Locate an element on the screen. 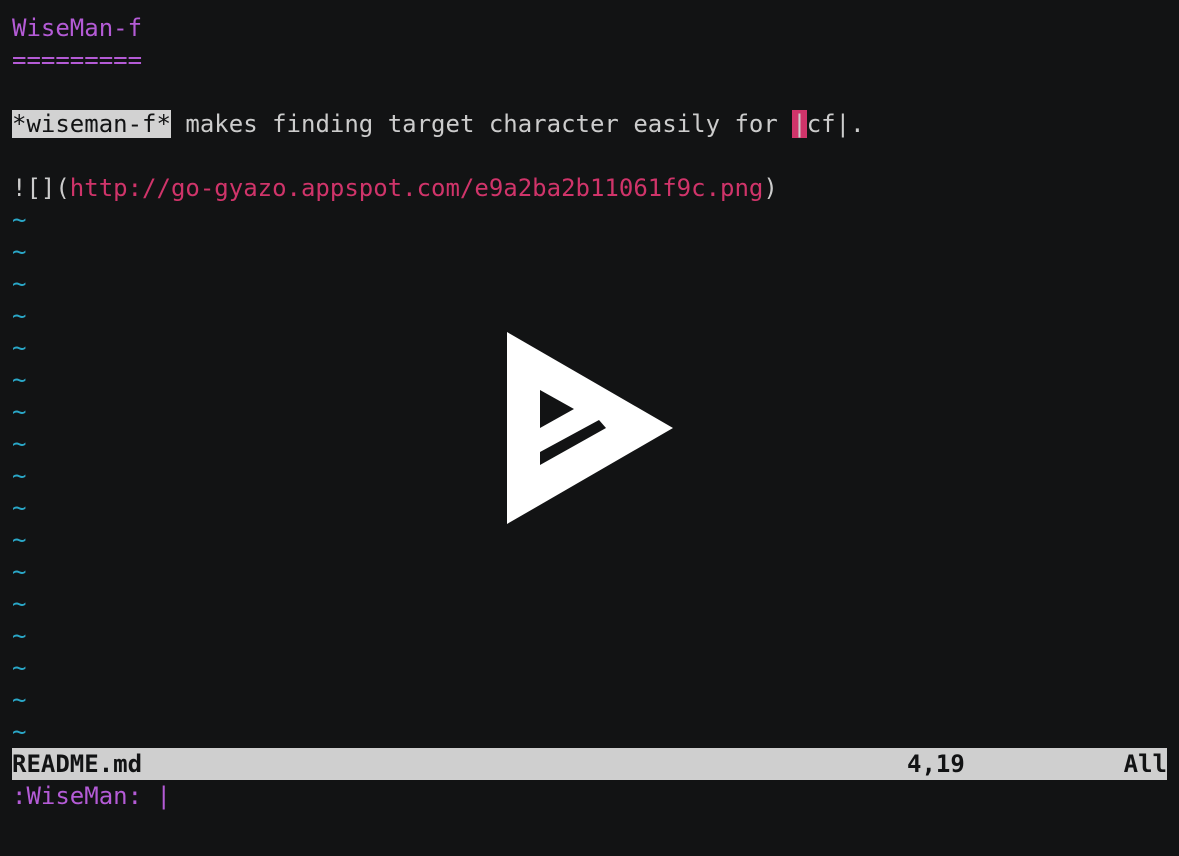 The width and height of the screenshot is (1179, 856). heading-underline: ========= is located at coordinates (77, 60).